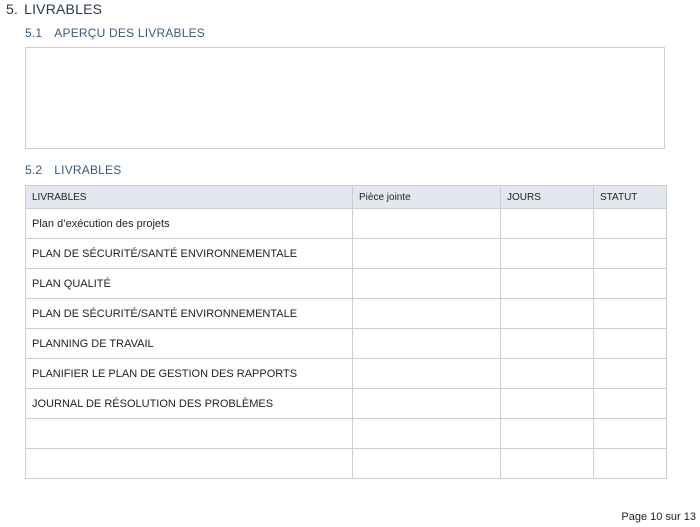 The width and height of the screenshot is (700, 527). Describe the element at coordinates (630, 197) in the screenshot. I see `column-header-statut: STATUT` at that location.